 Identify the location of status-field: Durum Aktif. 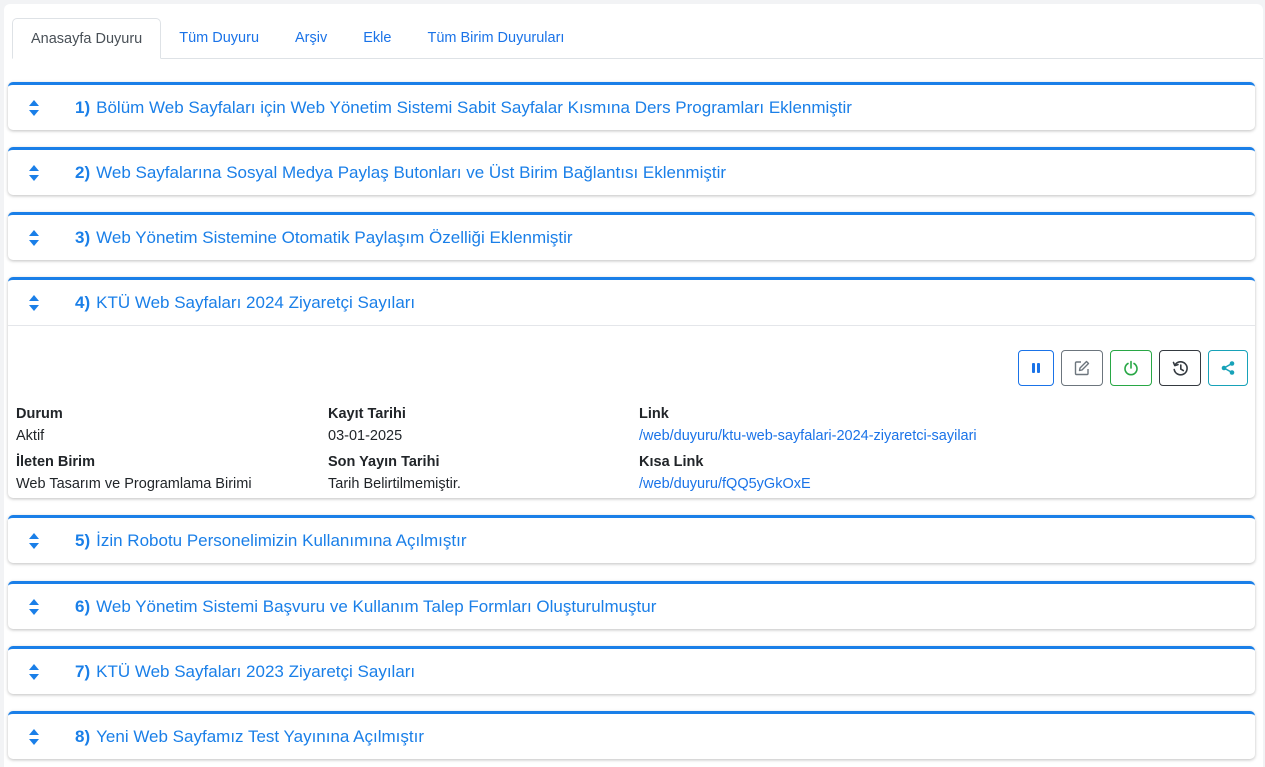
(39, 425).